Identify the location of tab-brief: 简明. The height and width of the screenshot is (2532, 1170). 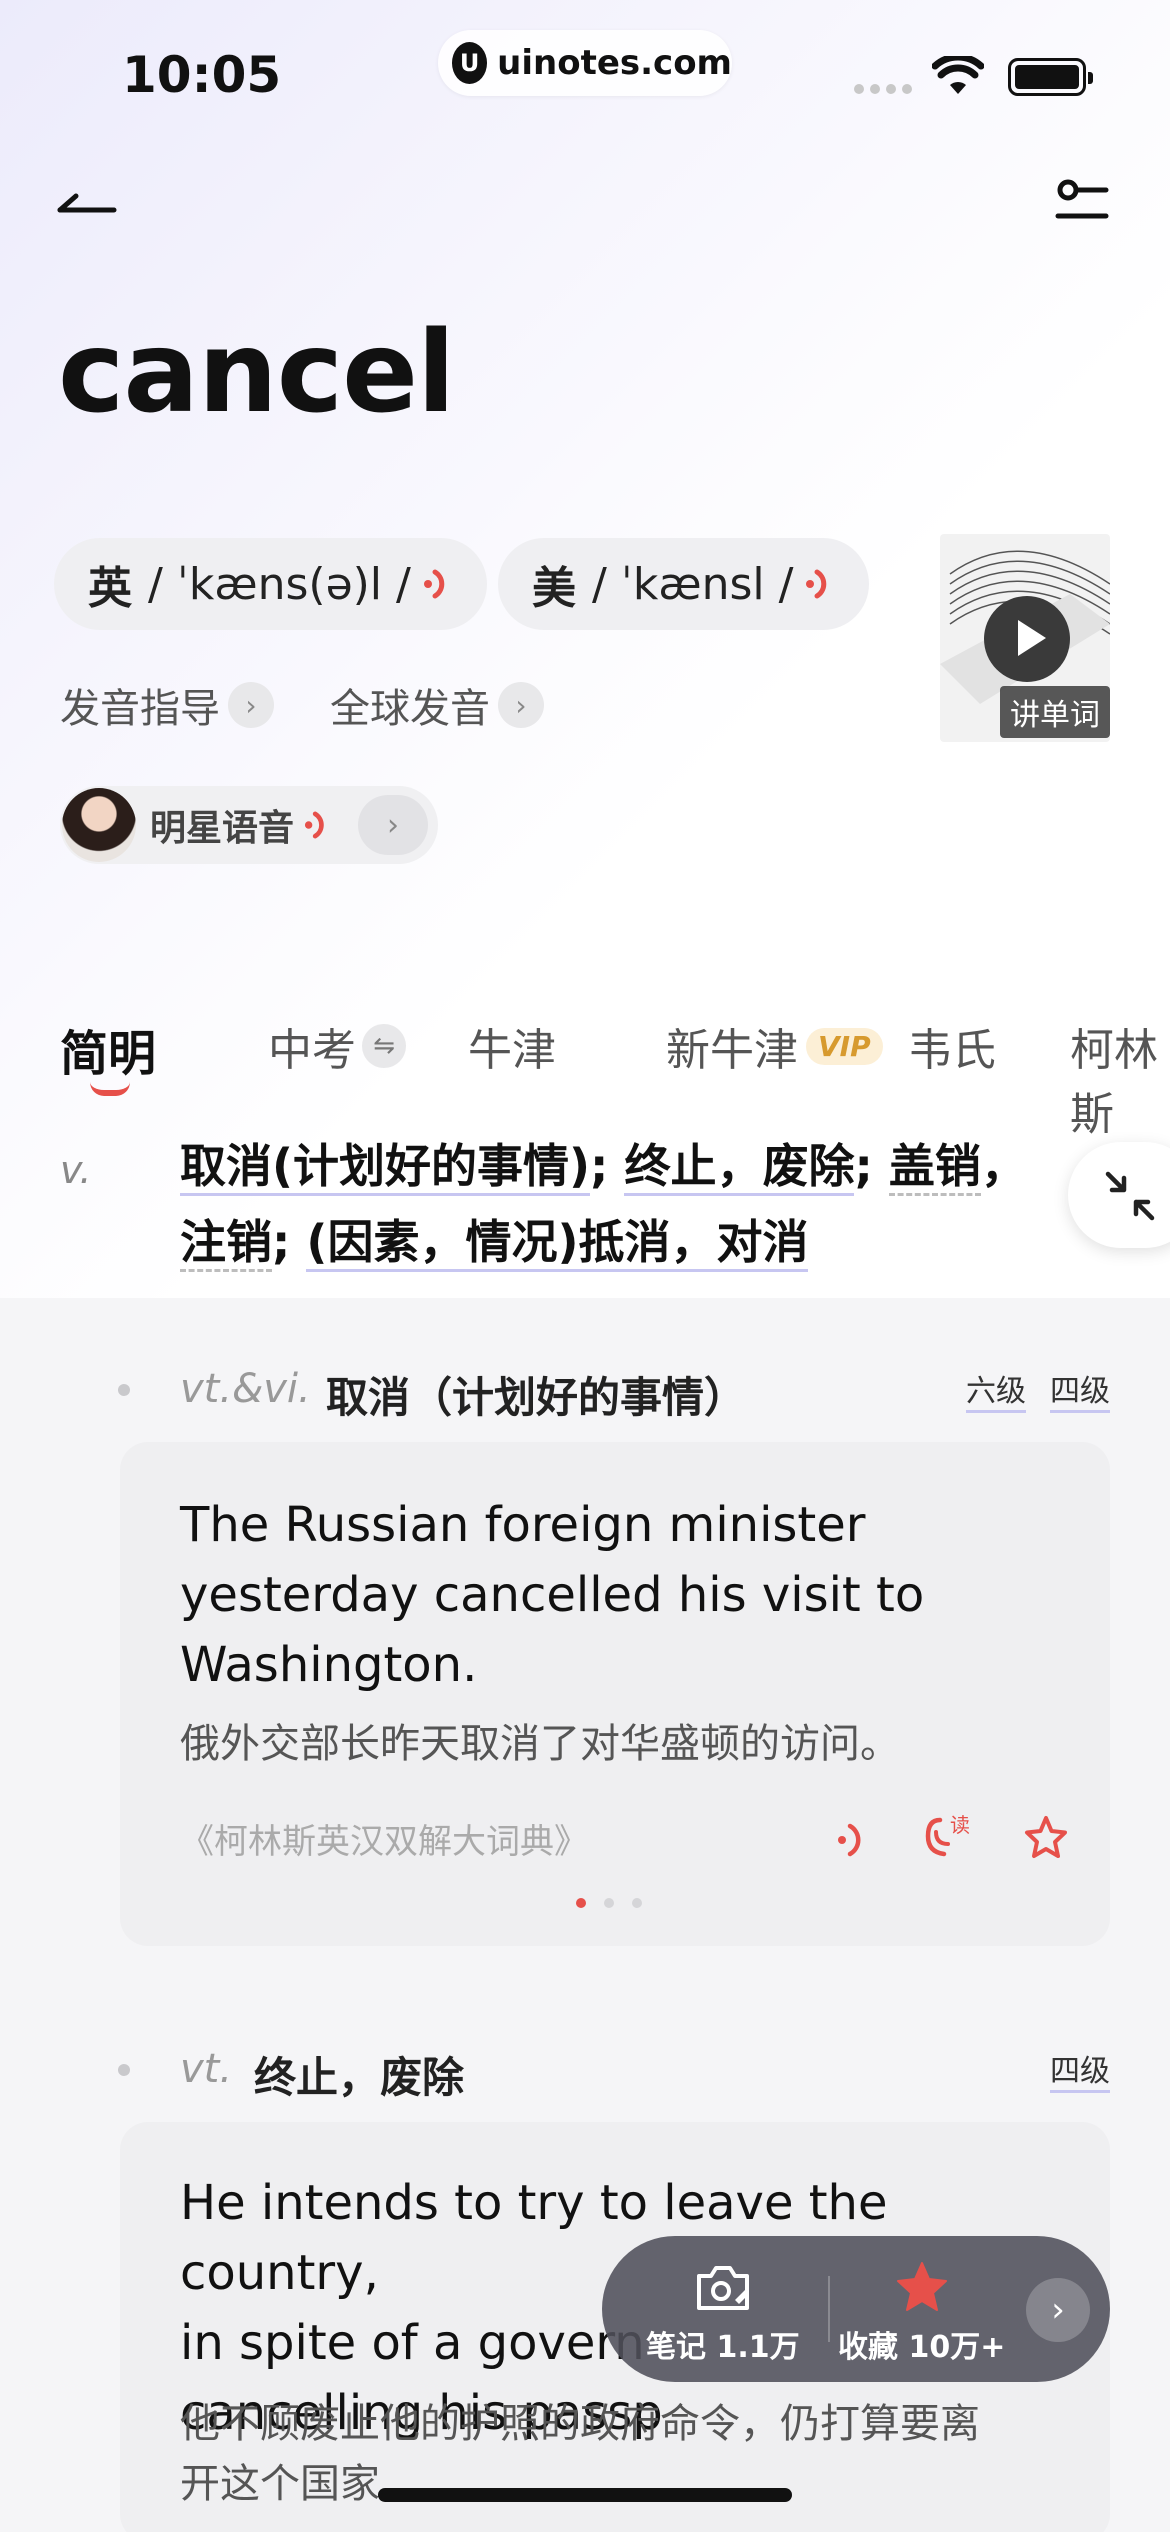
(108, 1049).